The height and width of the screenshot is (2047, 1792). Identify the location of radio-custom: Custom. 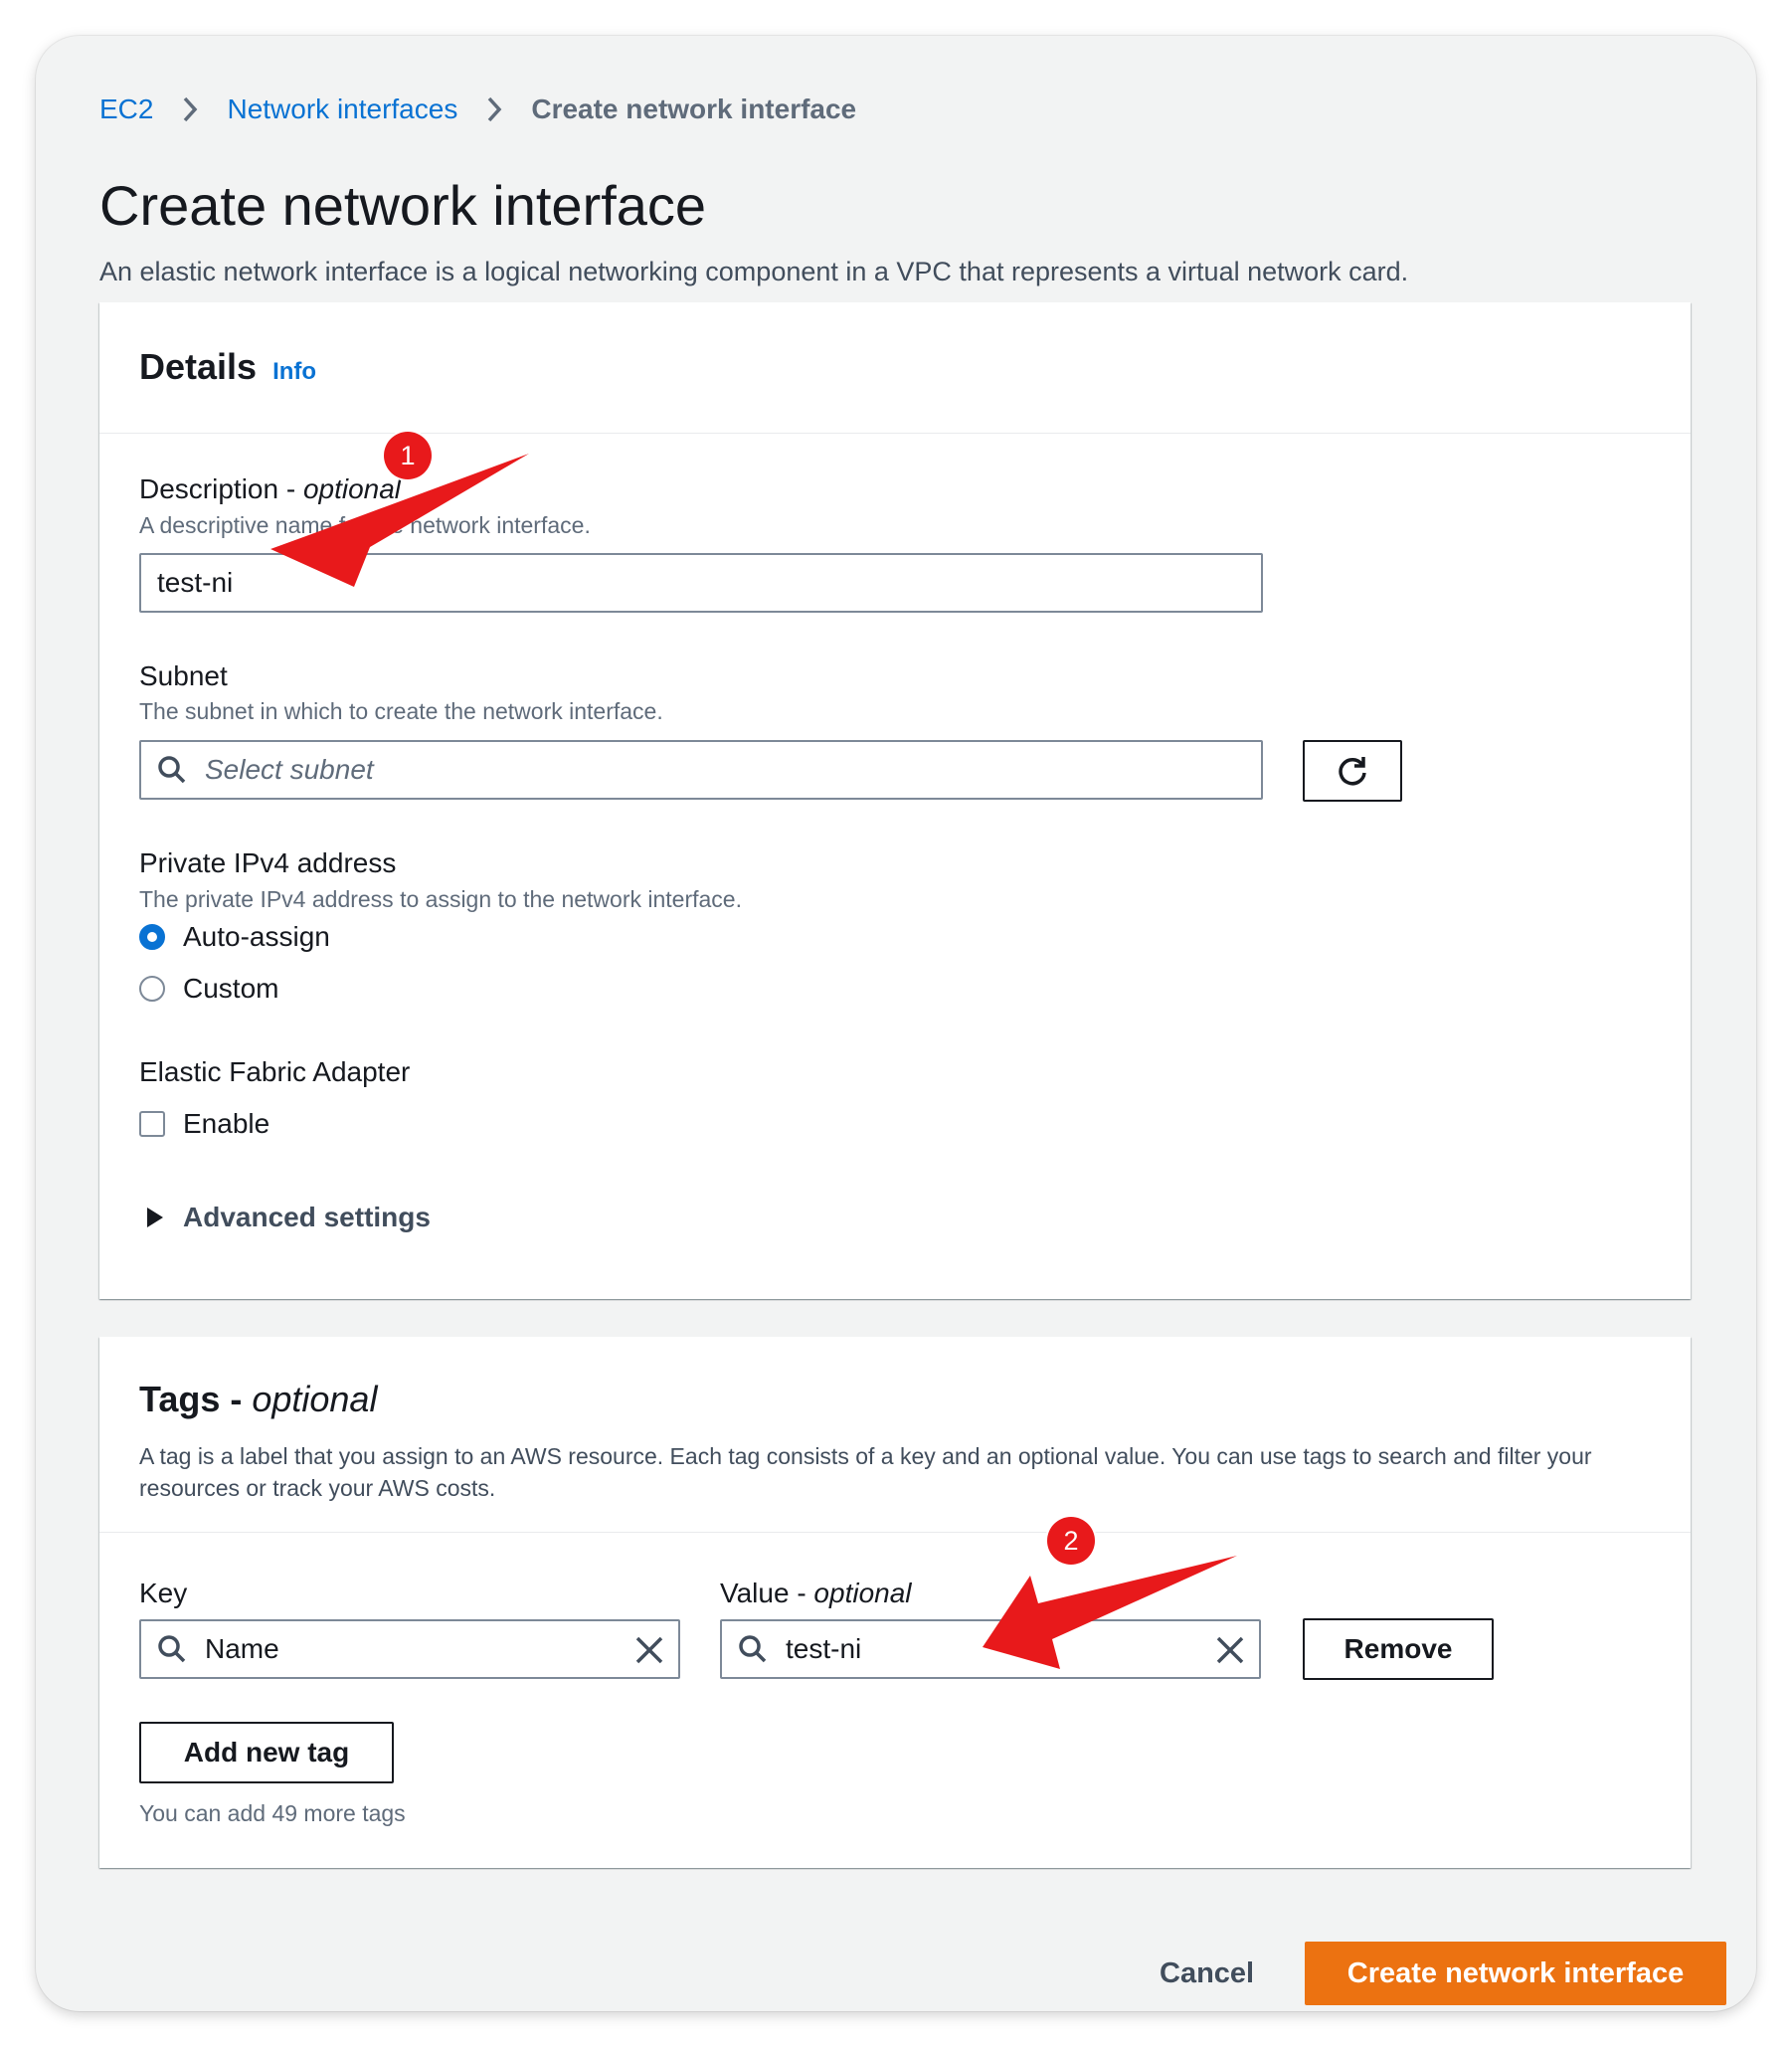
(209, 989).